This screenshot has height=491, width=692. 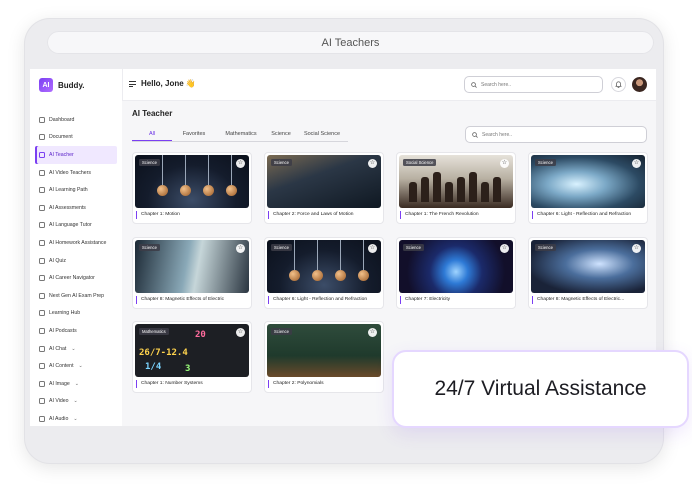 What do you see at coordinates (456, 215) in the screenshot?
I see `course-title: Chapter 1: The French Revolution` at bounding box center [456, 215].